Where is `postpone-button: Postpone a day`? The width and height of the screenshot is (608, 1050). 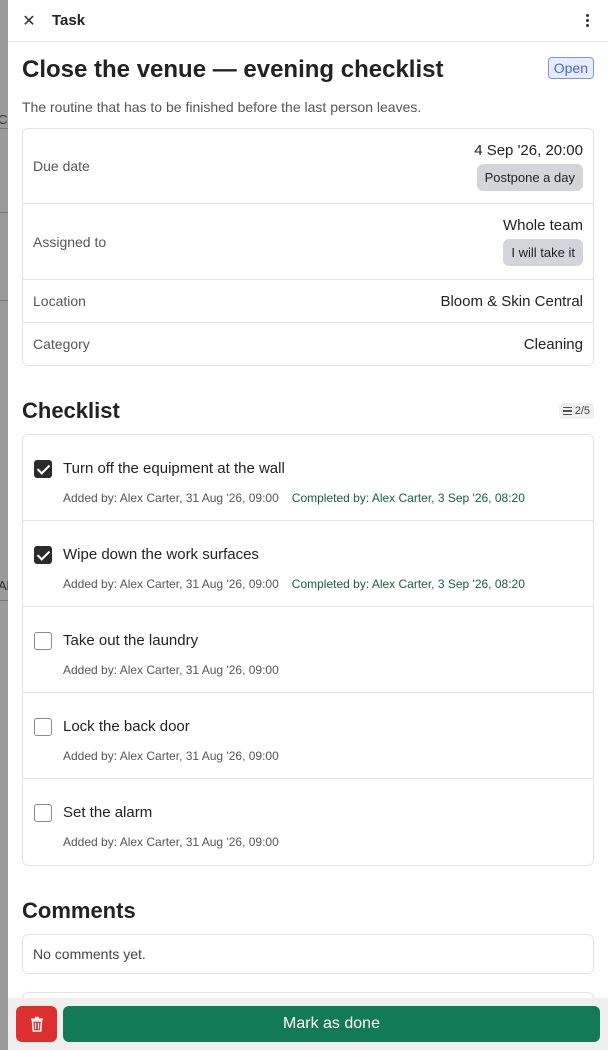 postpone-button: Postpone a day is located at coordinates (529, 177).